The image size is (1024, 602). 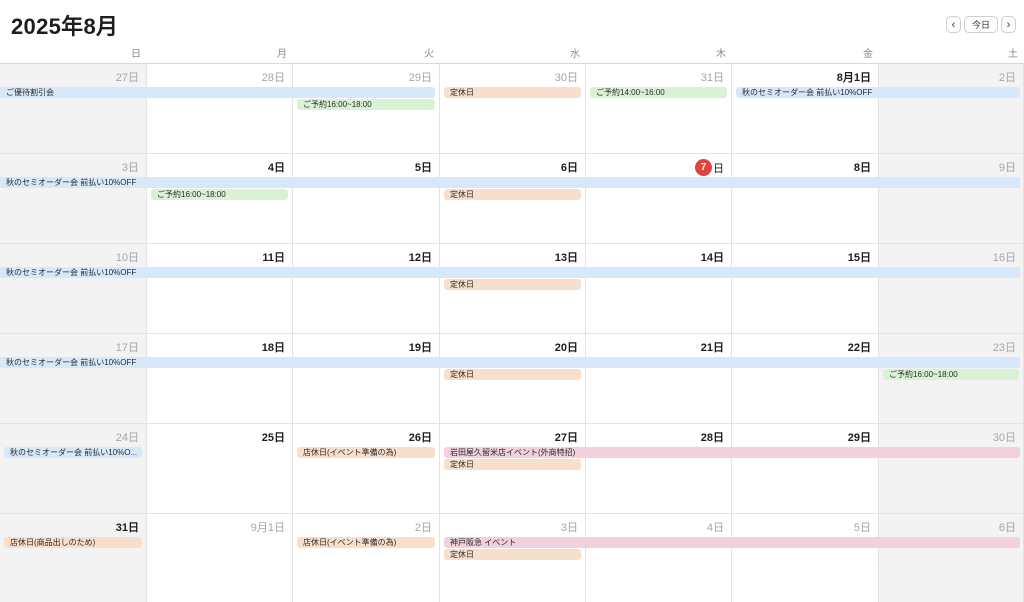 I want to click on day-cell: 17日, so click(x=73, y=379).